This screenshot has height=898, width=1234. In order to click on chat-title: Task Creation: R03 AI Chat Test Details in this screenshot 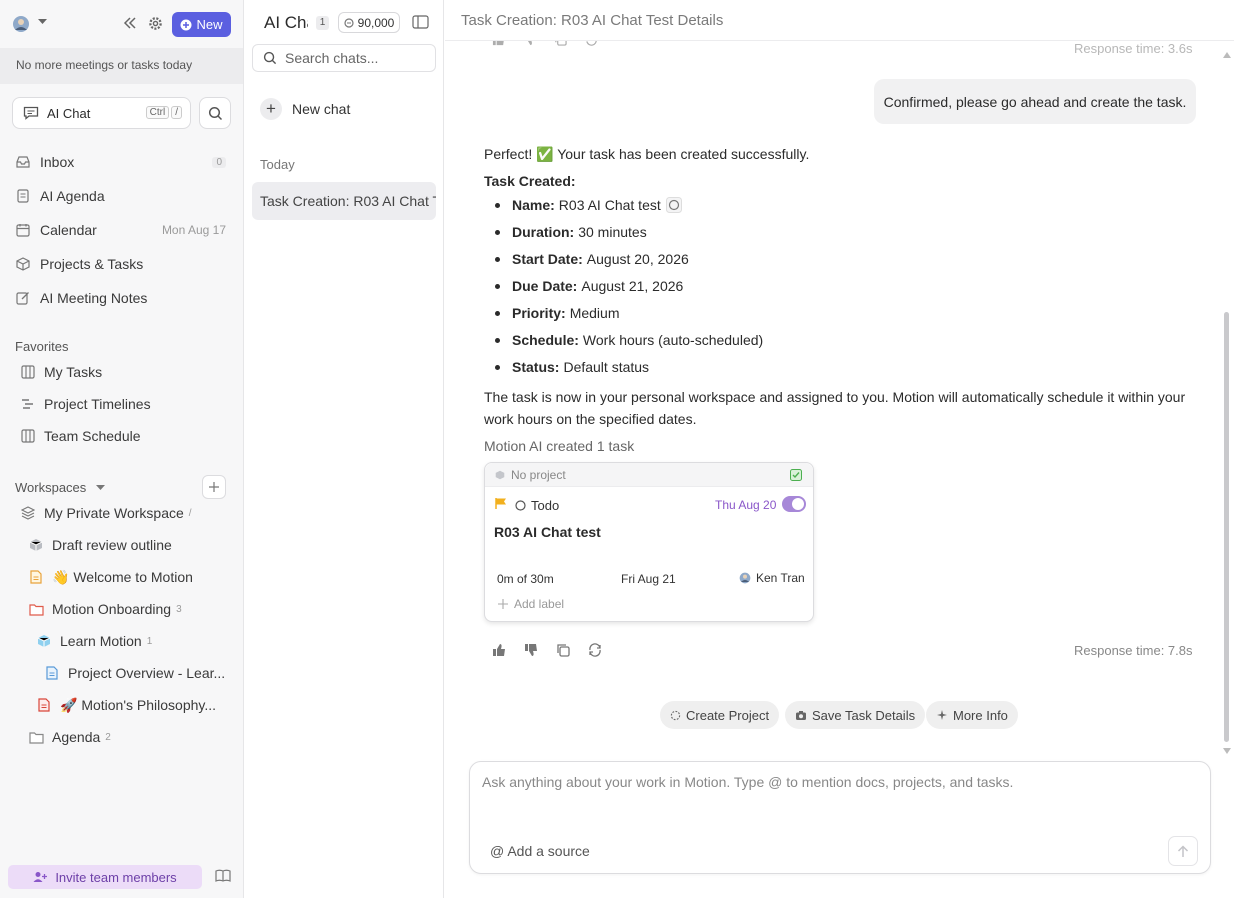, I will do `click(839, 20)`.